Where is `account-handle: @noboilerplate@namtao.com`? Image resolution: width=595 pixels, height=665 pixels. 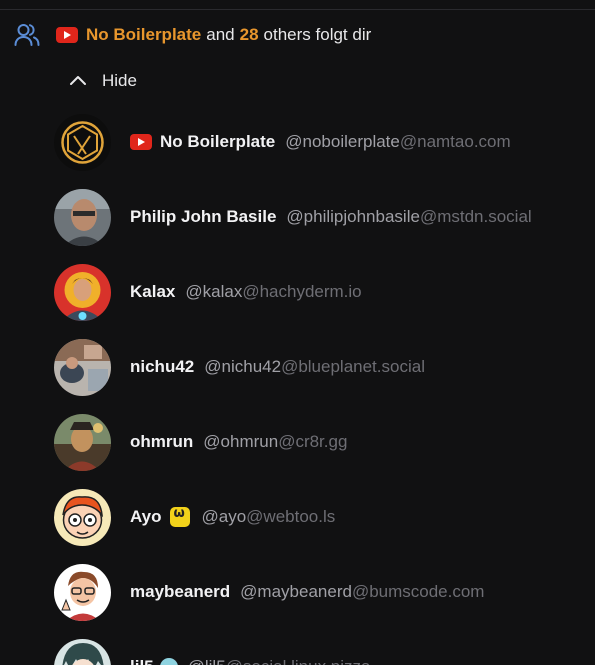
account-handle: @noboilerplate@namtao.com is located at coordinates (397, 142).